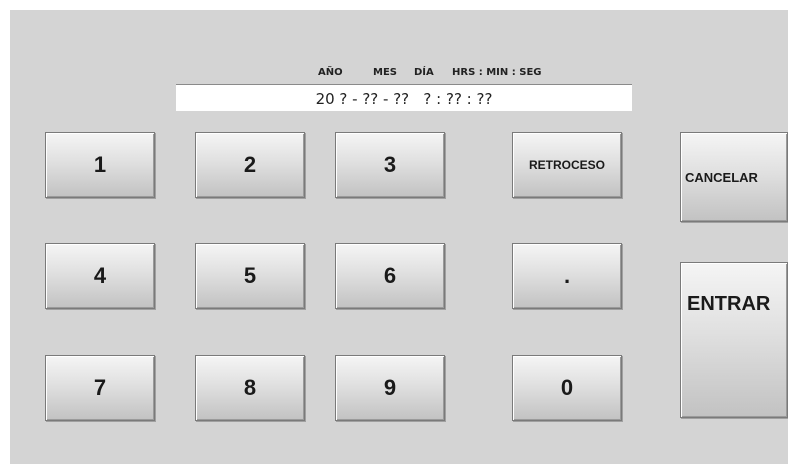 The height and width of the screenshot is (464, 788). Describe the element at coordinates (250, 276) in the screenshot. I see `key-5-button: 5` at that location.